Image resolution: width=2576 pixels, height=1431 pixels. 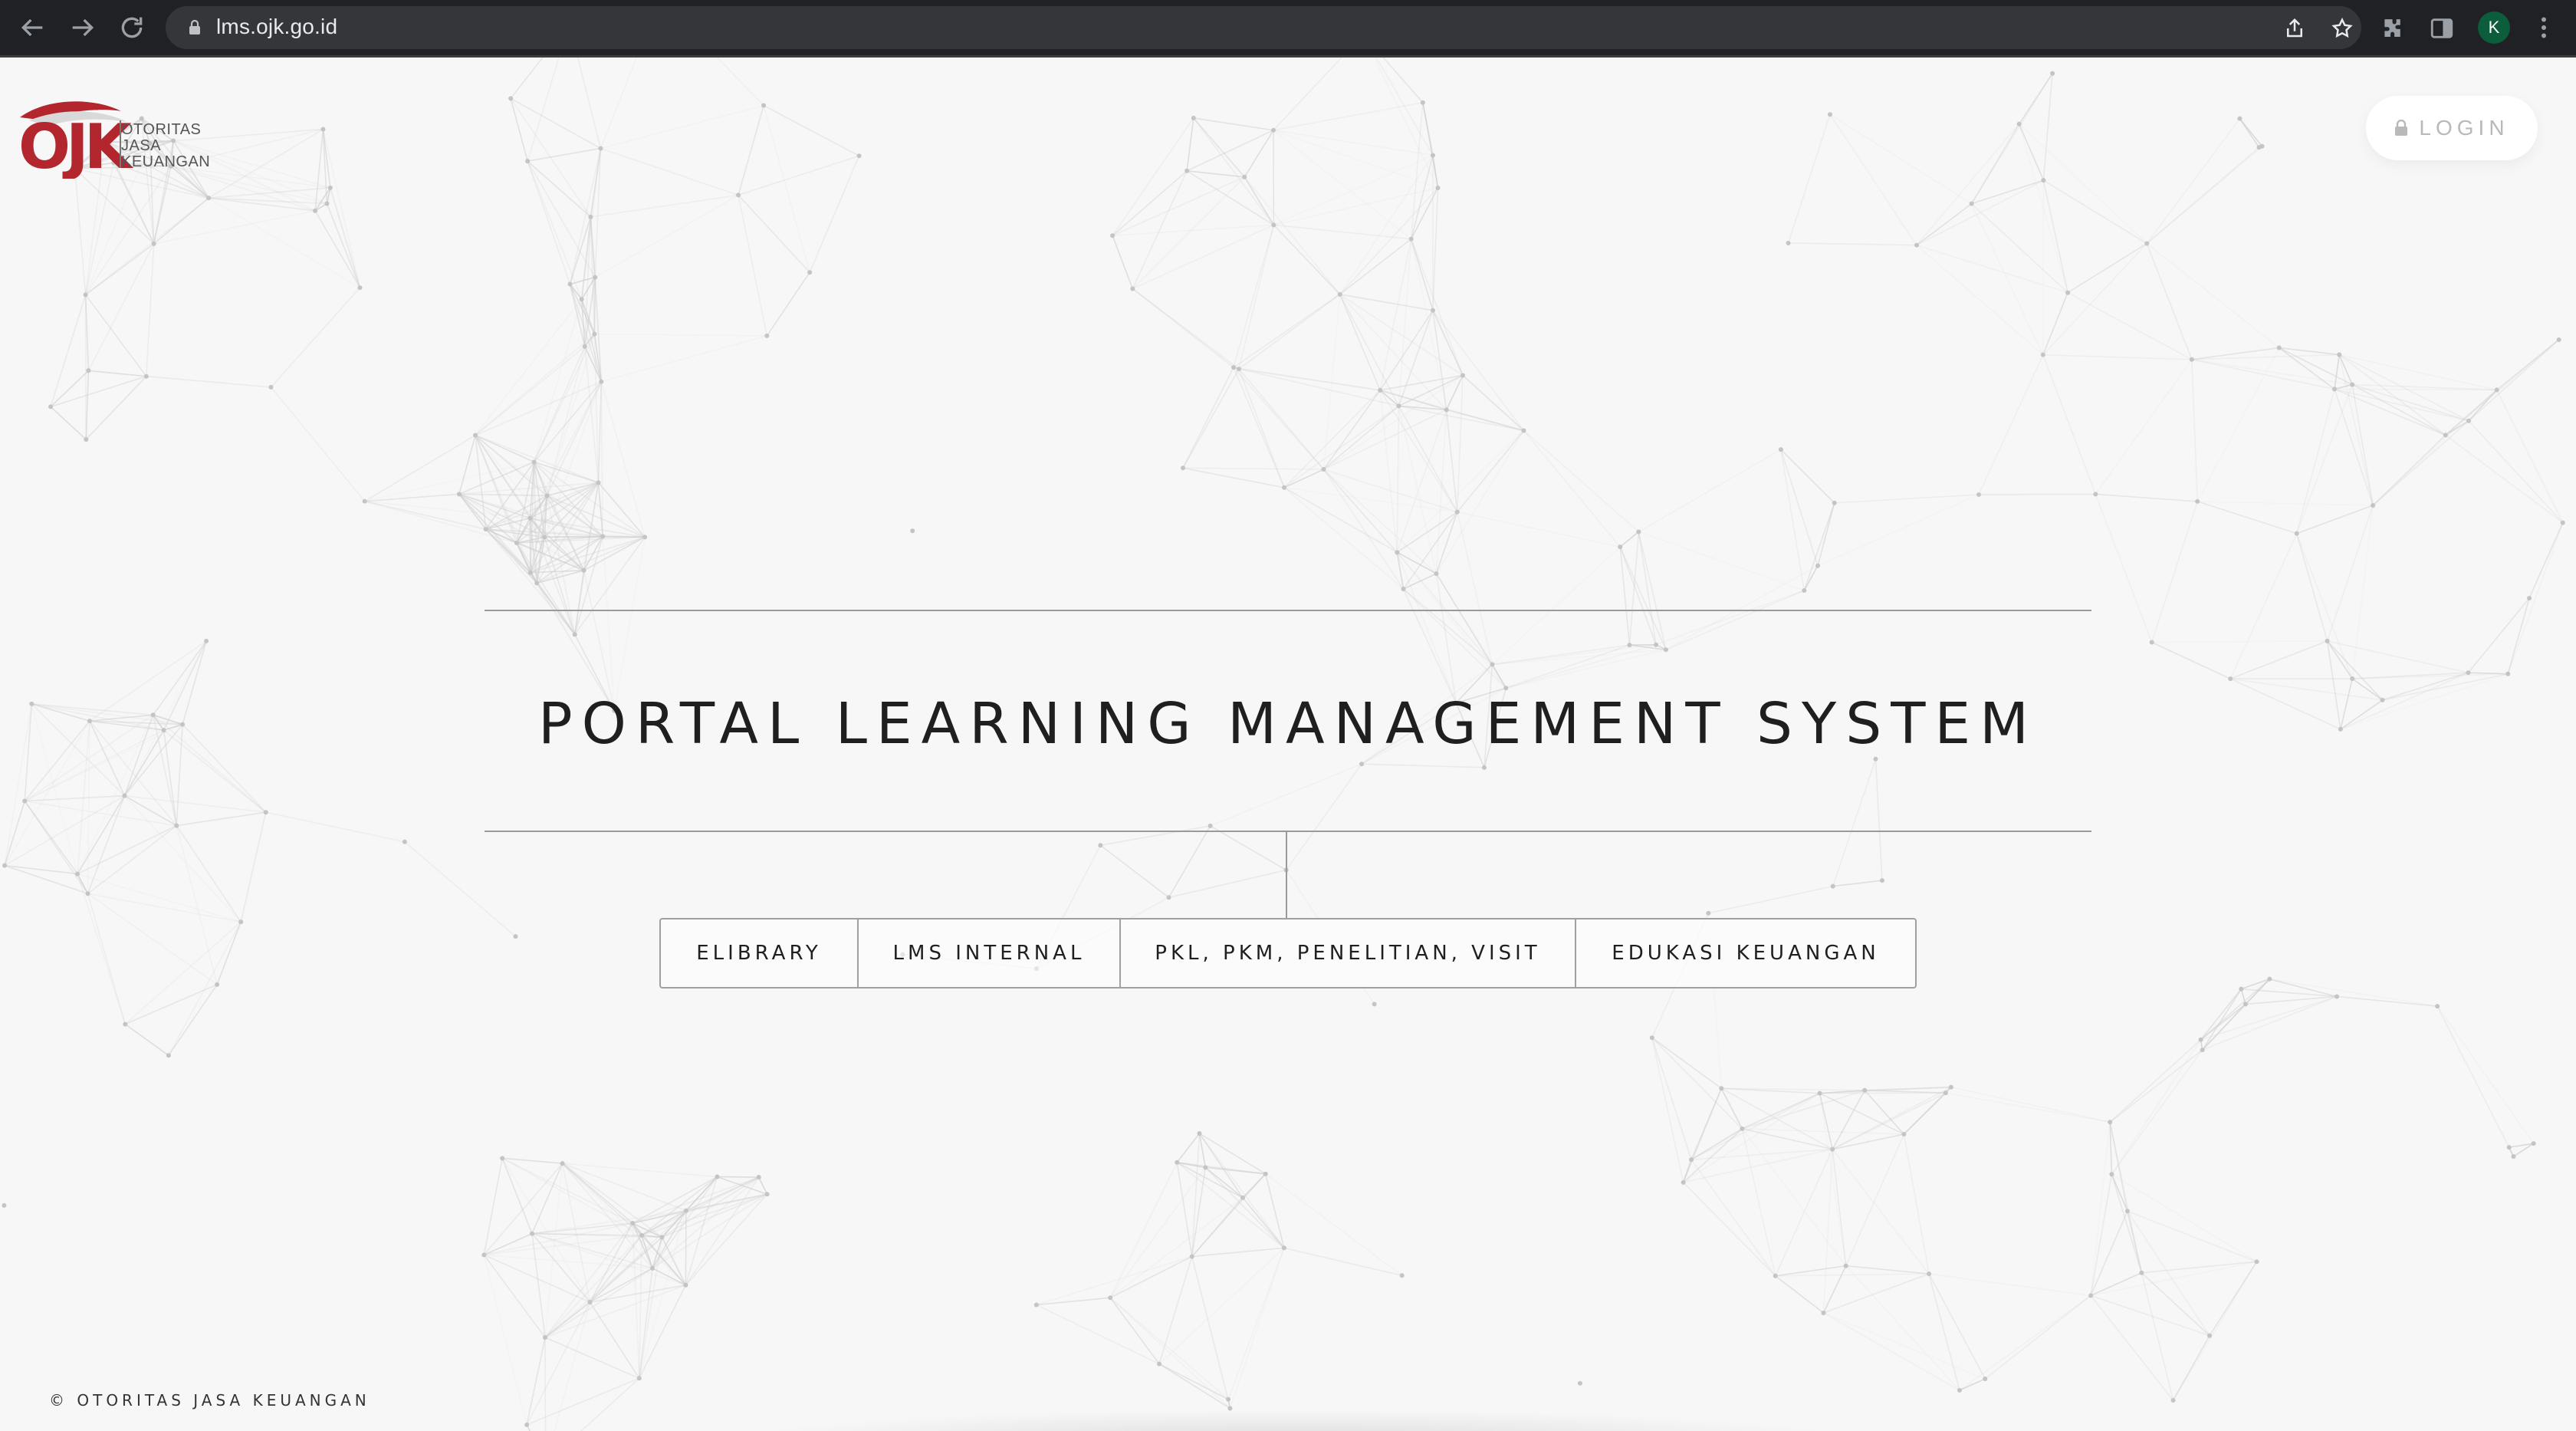 What do you see at coordinates (1263, 28) in the screenshot?
I see `address-bar: lms.ojk.go.id` at bounding box center [1263, 28].